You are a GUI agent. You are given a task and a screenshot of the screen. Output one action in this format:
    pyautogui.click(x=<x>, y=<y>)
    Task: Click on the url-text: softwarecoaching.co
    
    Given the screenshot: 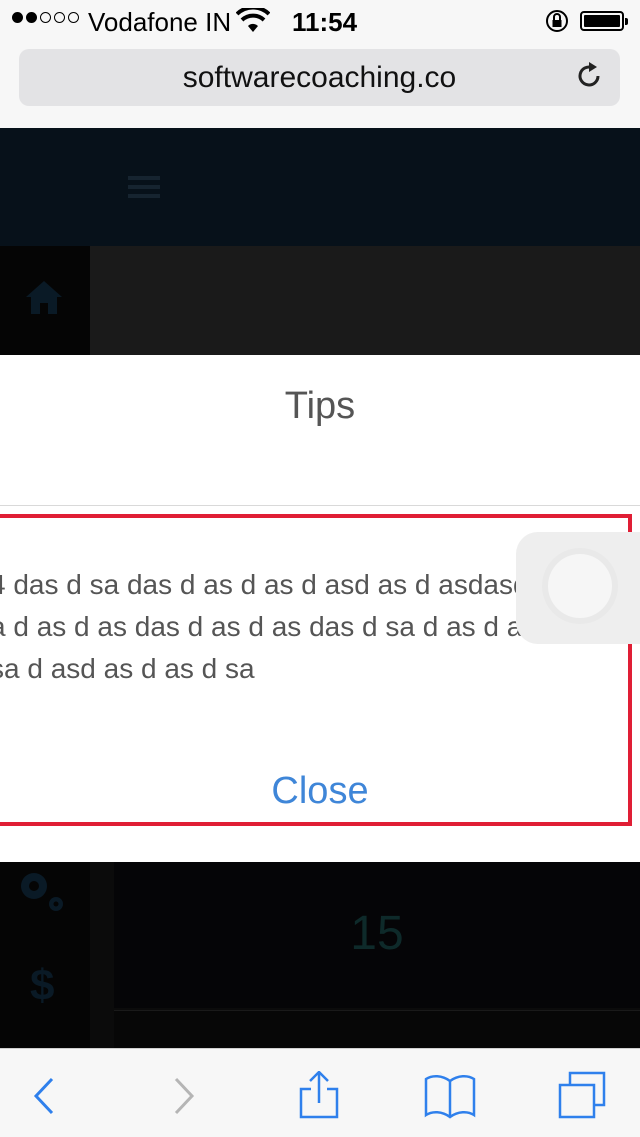 What is the action you would take?
    pyautogui.click(x=319, y=77)
    